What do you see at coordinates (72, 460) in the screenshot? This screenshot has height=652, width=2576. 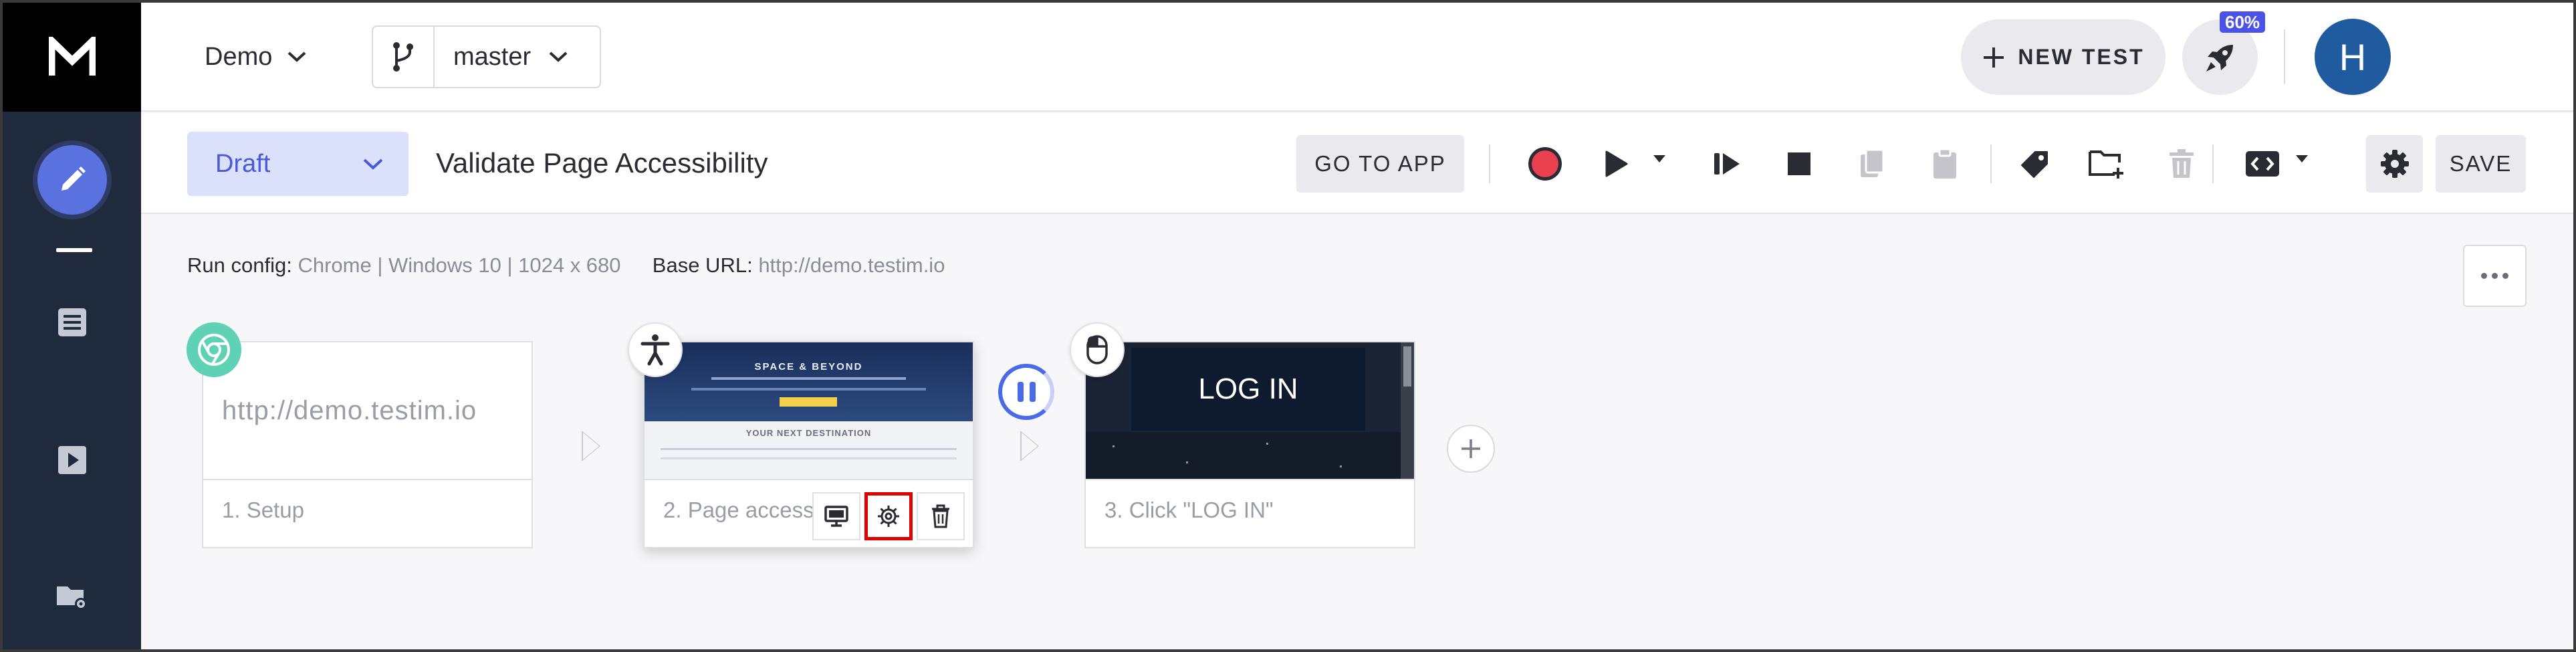 I see `sidebar-item-runs` at bounding box center [72, 460].